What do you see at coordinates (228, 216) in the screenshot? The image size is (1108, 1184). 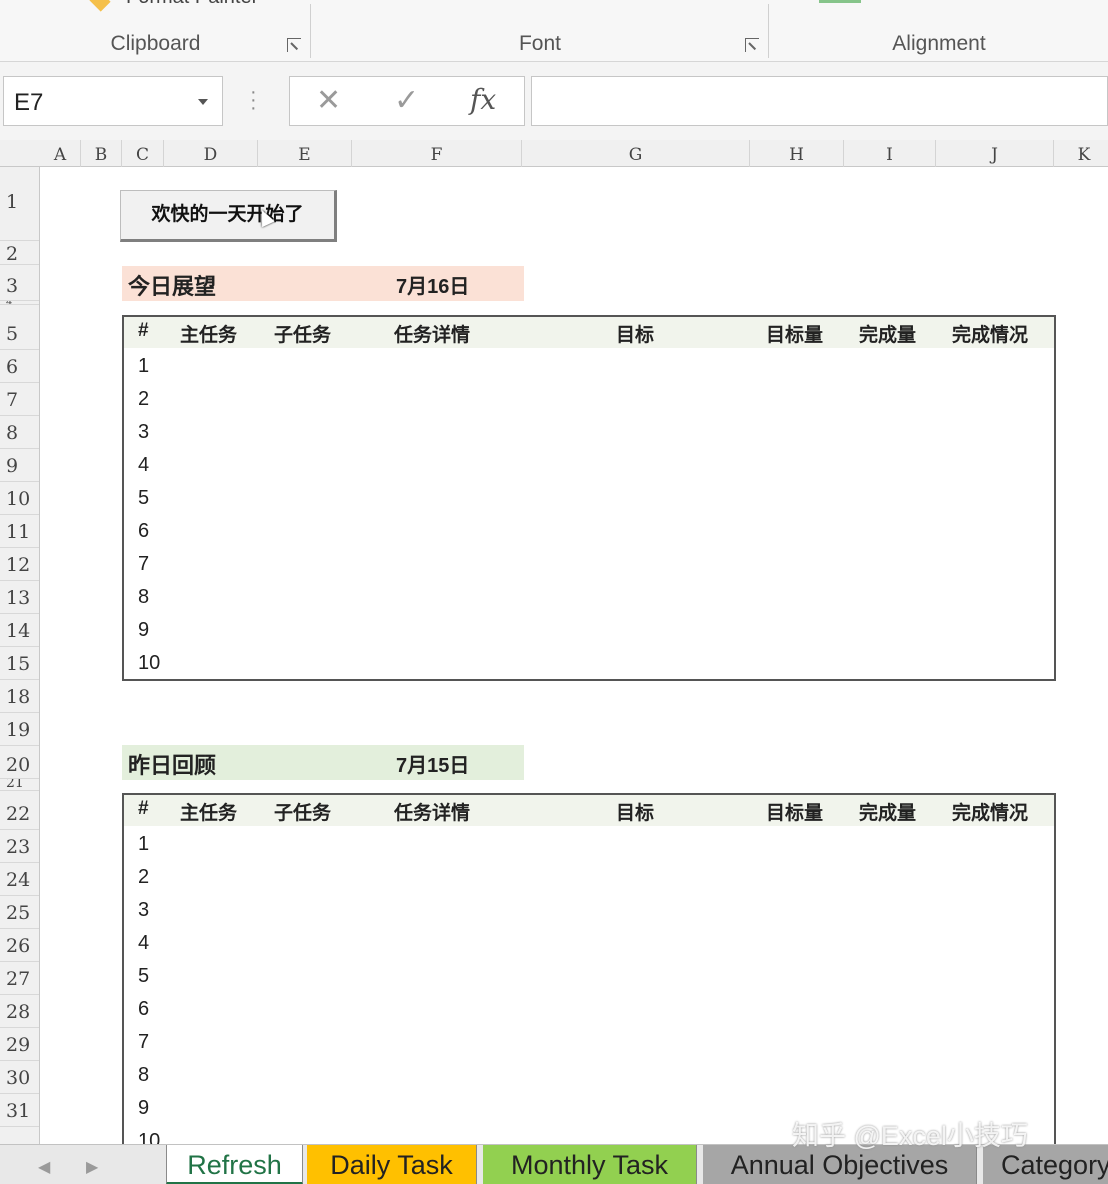 I see `start-day-macro-button: 欢快的一天开始了` at bounding box center [228, 216].